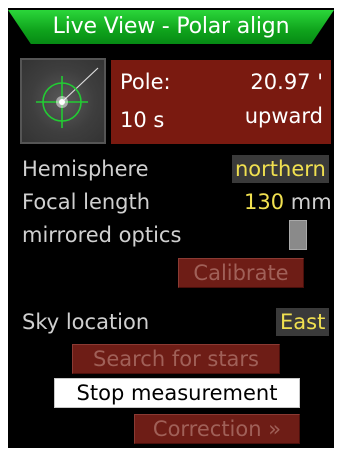  Describe the element at coordinates (67, 97) in the screenshot. I see `crosshair-star-icon` at that location.